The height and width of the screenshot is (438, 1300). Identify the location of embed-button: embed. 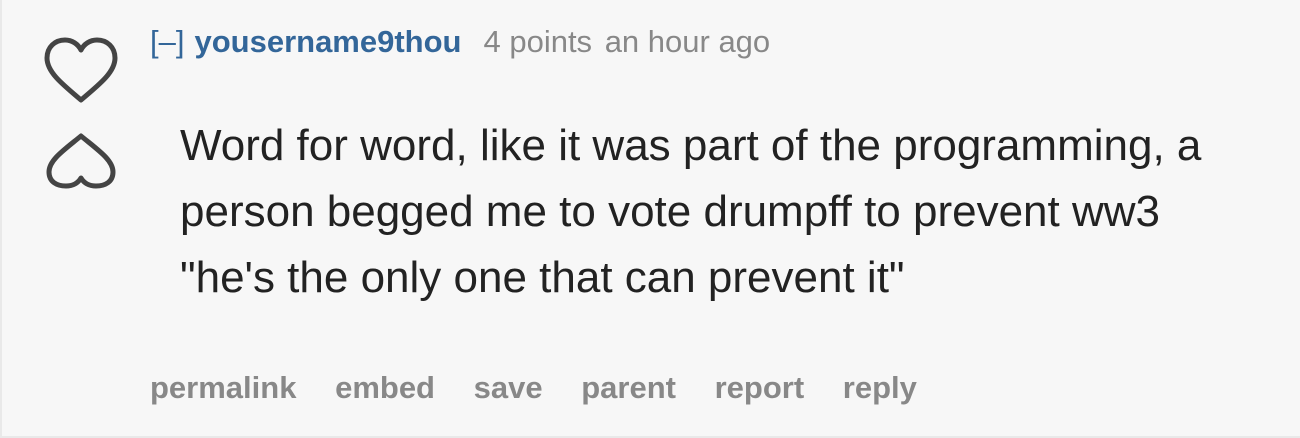
(385, 387).